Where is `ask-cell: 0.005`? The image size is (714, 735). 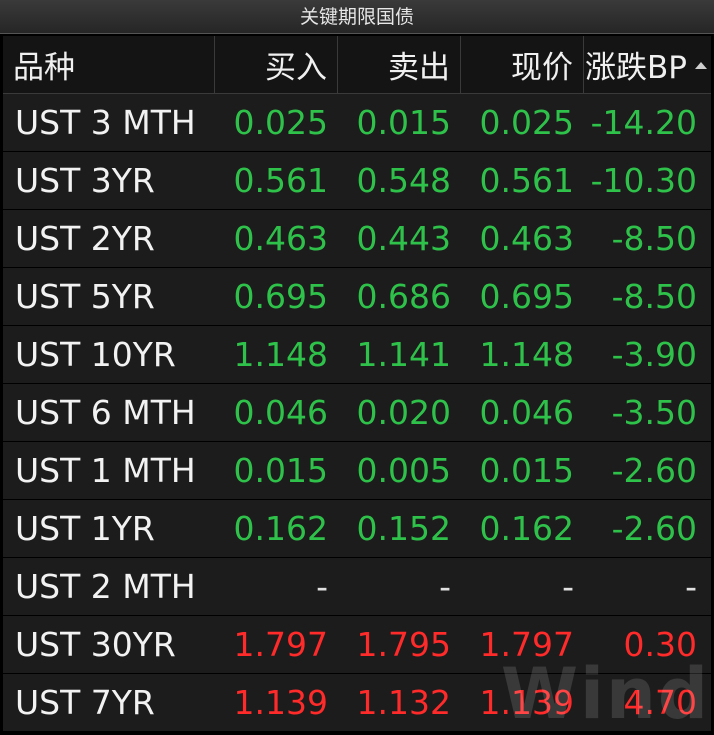 ask-cell: 0.005 is located at coordinates (403, 470).